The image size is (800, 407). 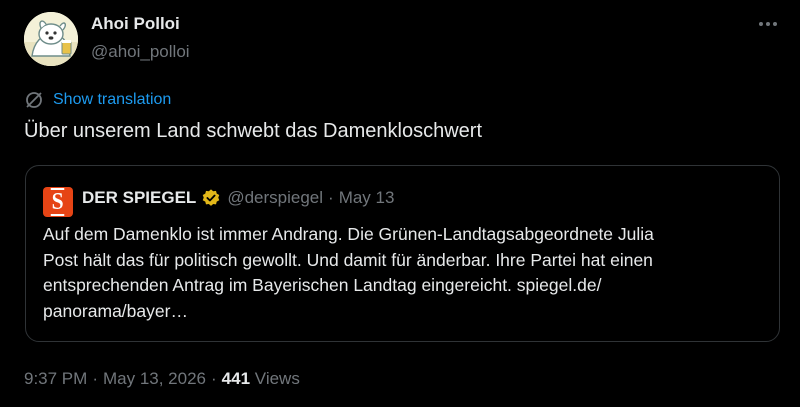 I want to click on cartoon-dog-avatar-icon, so click(x=51, y=39).